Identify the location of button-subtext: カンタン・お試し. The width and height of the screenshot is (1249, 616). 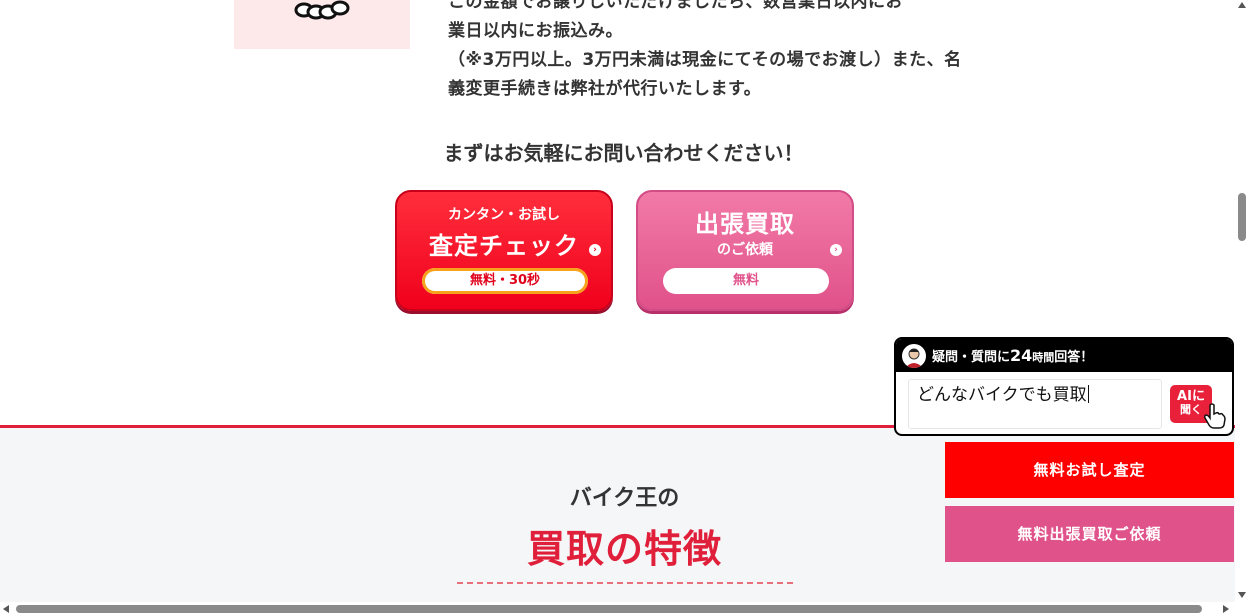
(504, 215).